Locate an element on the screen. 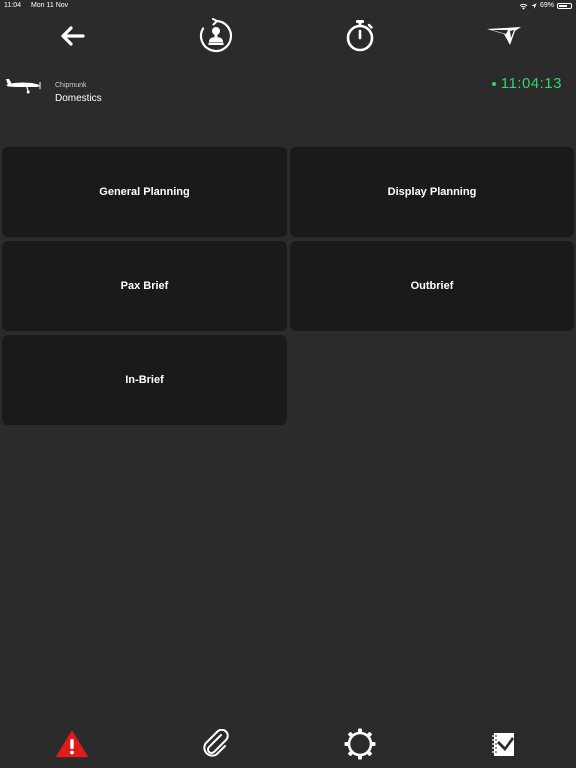  tile-label: Display Planning is located at coordinates (432, 192).